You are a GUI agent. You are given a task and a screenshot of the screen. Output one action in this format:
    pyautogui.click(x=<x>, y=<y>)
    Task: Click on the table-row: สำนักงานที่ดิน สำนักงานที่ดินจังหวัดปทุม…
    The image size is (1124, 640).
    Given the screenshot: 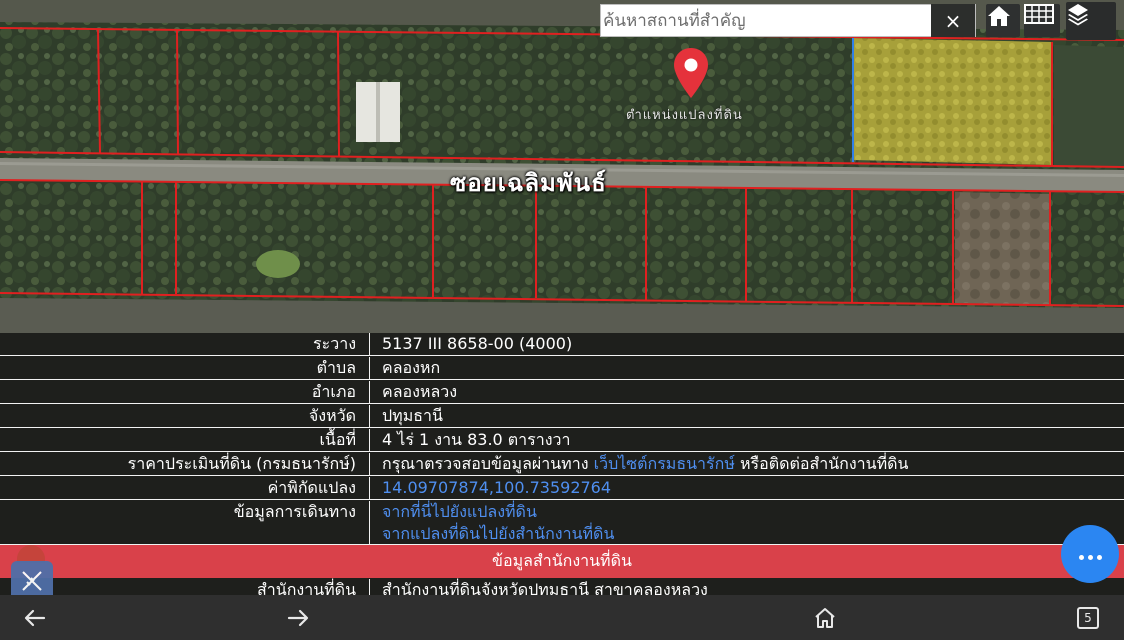 What is the action you would take?
    pyautogui.click(x=562, y=587)
    